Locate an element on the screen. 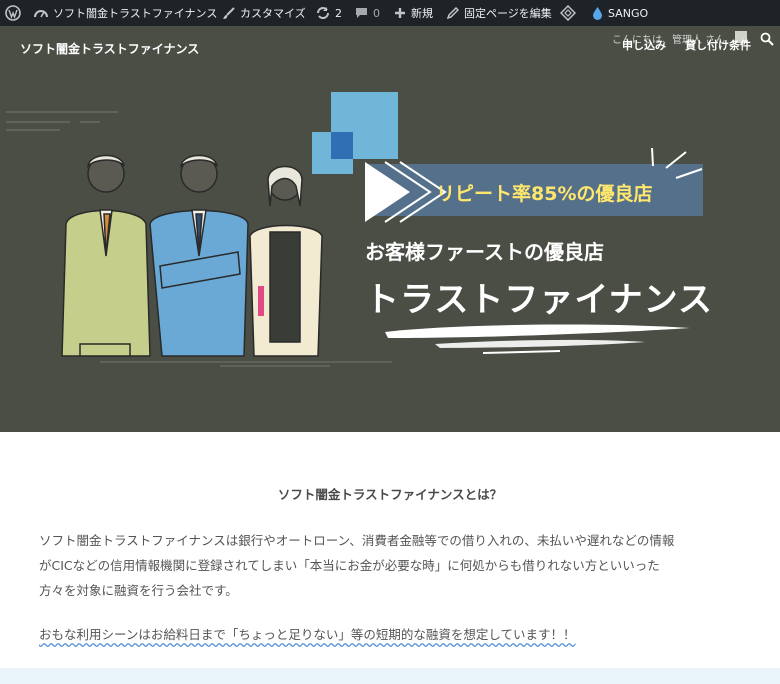  new-label: 新規 is located at coordinates (422, 13).